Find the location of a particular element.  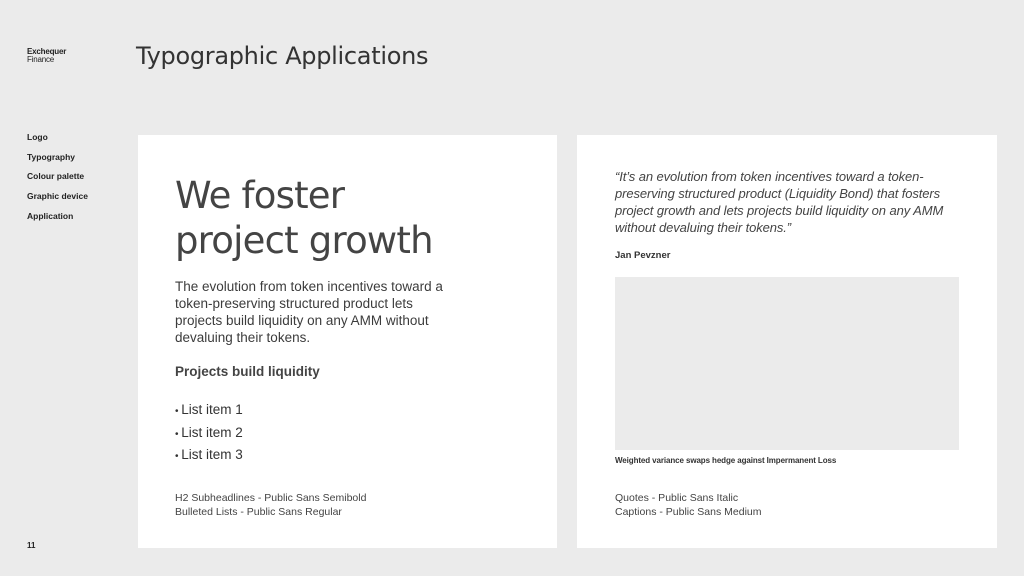

nav-item-graphic-device: Graphic device is located at coordinates (57, 201).